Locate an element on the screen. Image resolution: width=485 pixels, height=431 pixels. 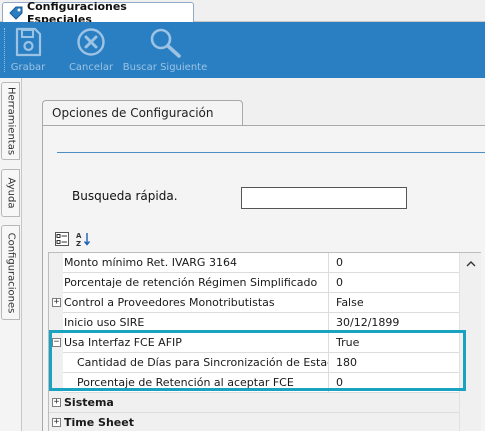
property-row: − Usa Interfaz FCE AFIP True is located at coordinates (265, 343).